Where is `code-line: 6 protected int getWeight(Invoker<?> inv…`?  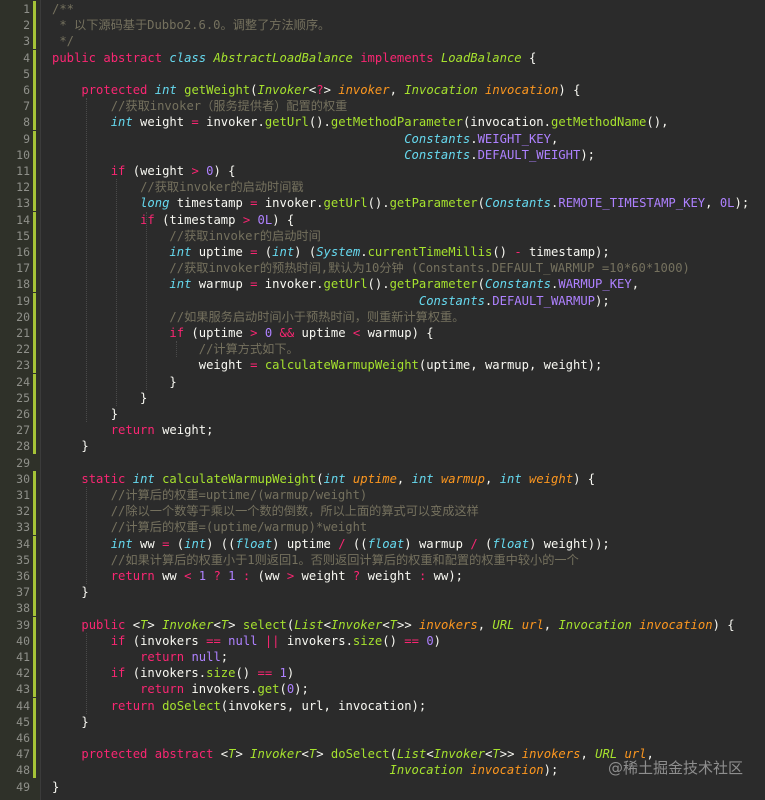 code-line: 6 protected int getWeight(Invoker<?> inv… is located at coordinates (382, 90).